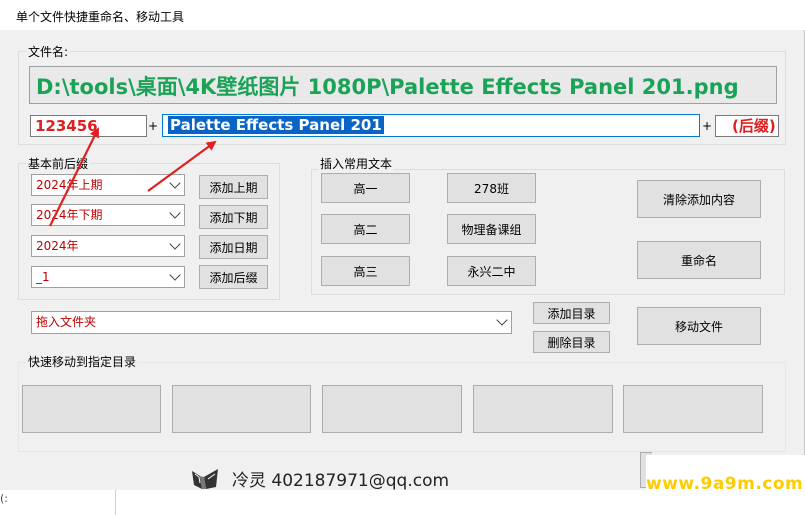 This screenshot has height=515, width=805. Describe the element at coordinates (66, 126) in the screenshot. I see `prefix-value: 123456` at that location.